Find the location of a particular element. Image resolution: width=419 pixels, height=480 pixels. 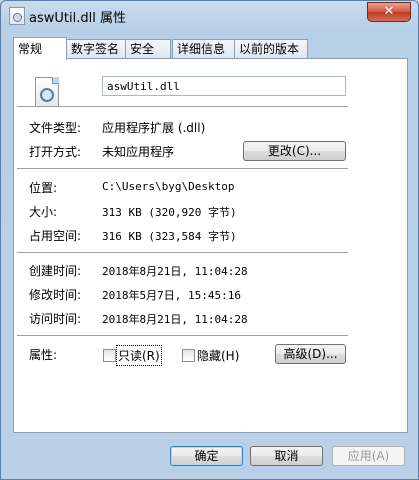

attributes-label: 属性: is located at coordinates (43, 355).